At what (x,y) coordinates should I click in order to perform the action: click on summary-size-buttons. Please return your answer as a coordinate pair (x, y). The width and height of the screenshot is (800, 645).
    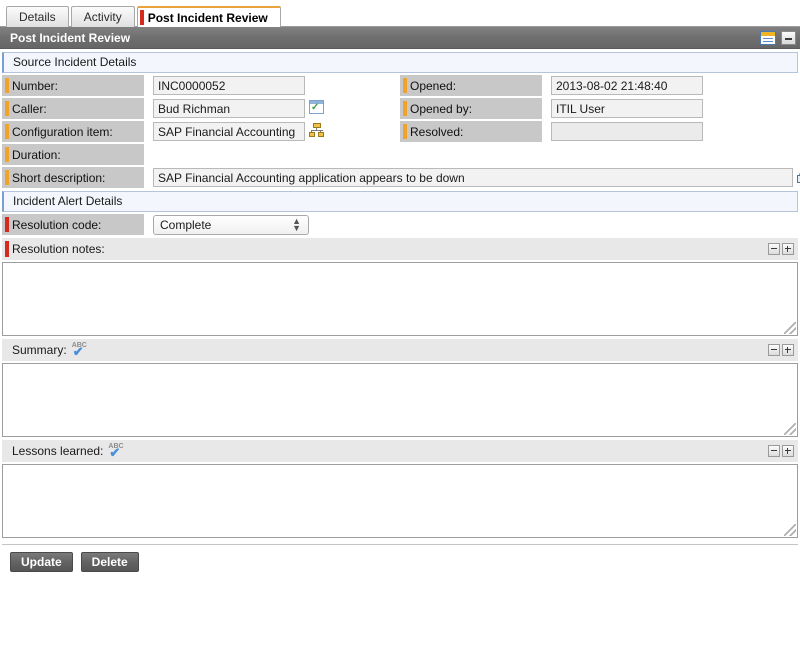
    Looking at the image, I should click on (781, 350).